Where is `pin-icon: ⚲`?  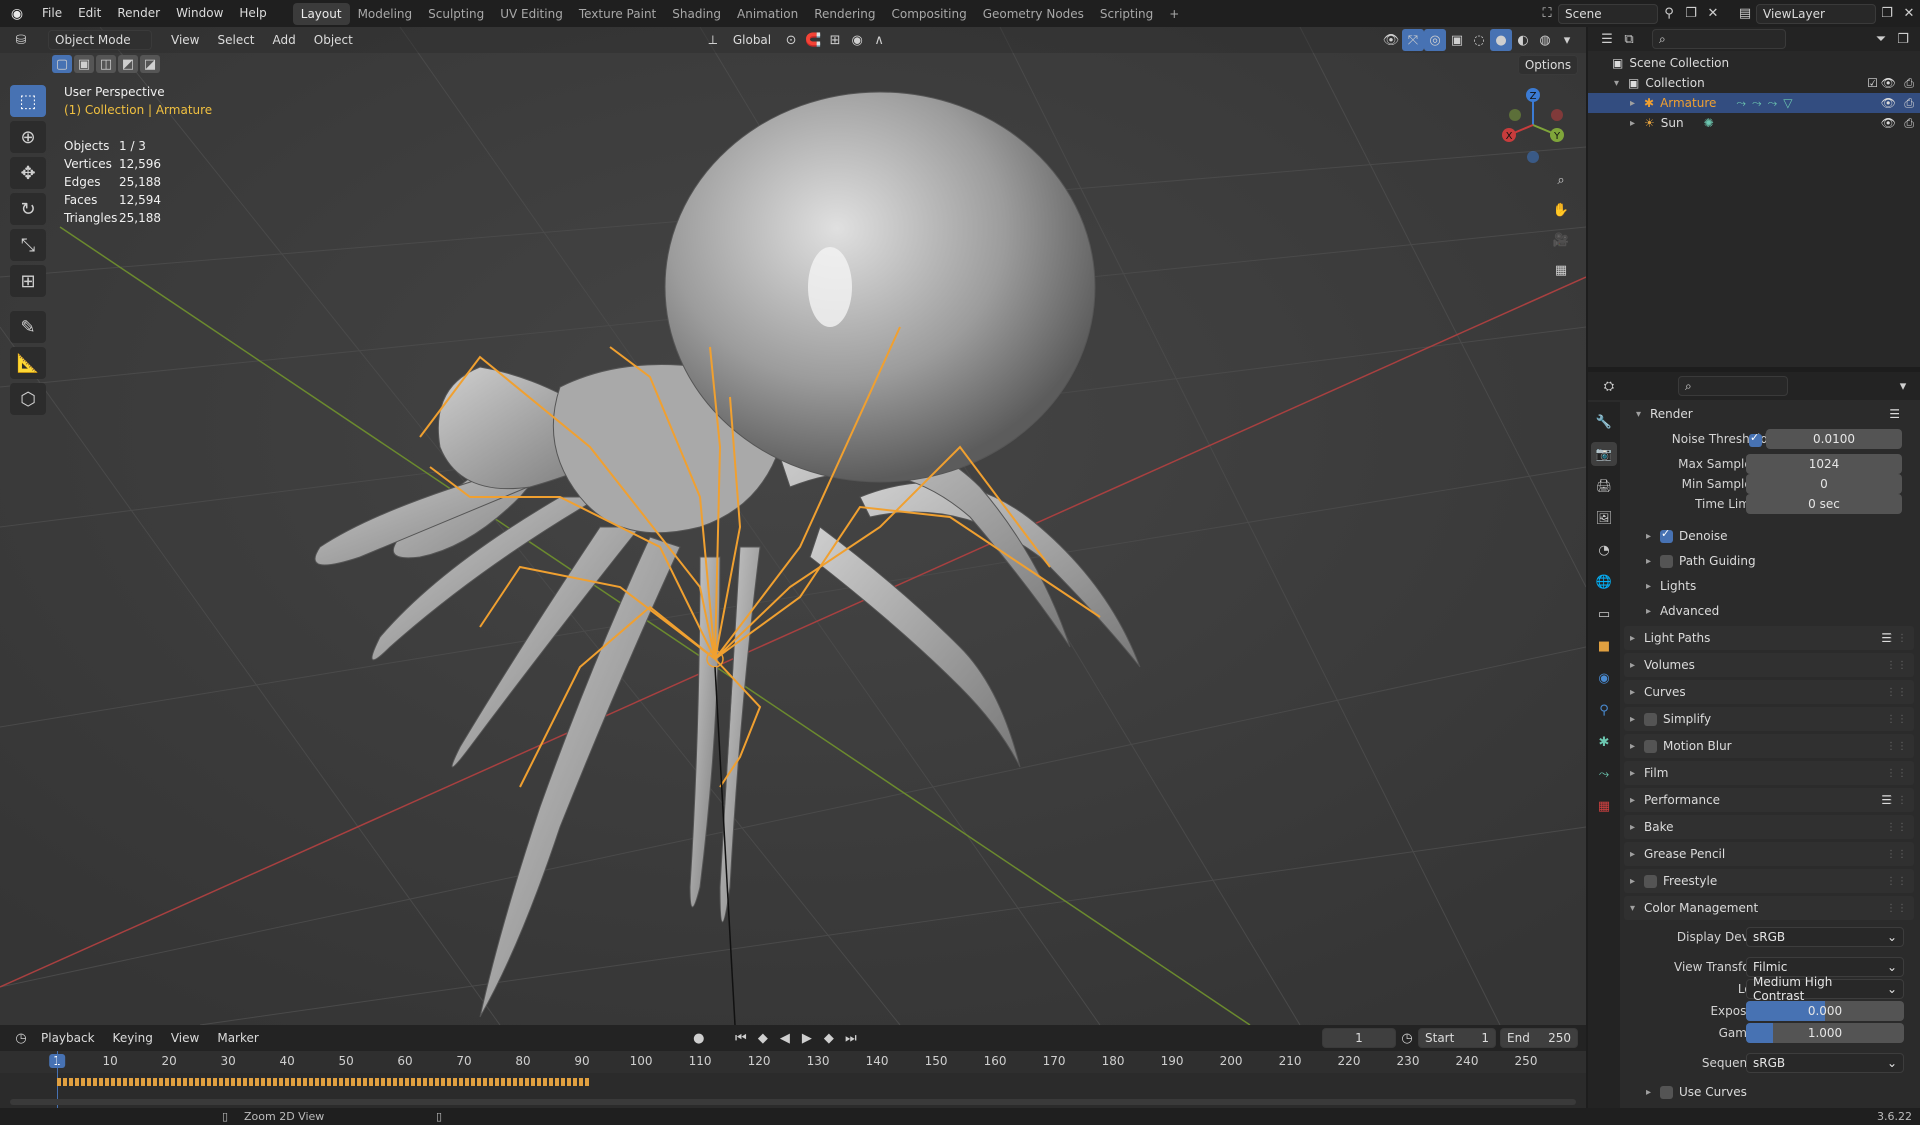
pin-icon: ⚲ is located at coordinates (1669, 14).